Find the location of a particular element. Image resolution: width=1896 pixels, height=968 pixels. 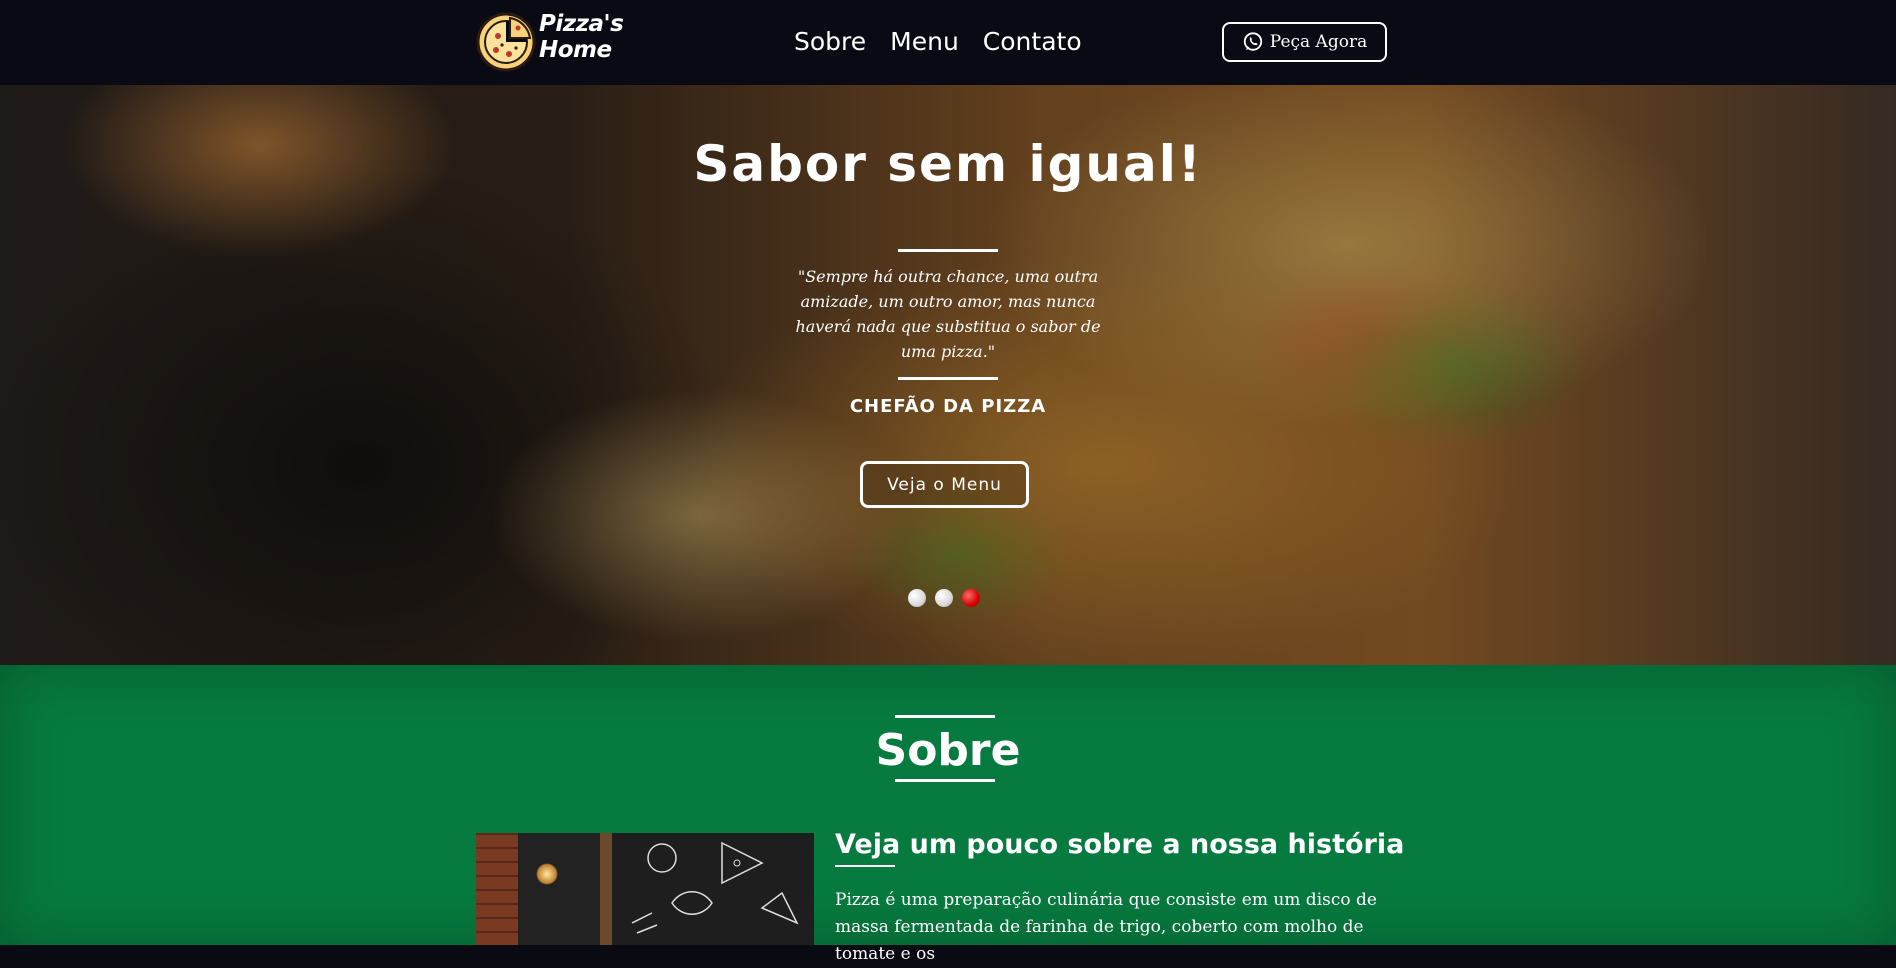

hero-divider-bottom is located at coordinates (948, 378).